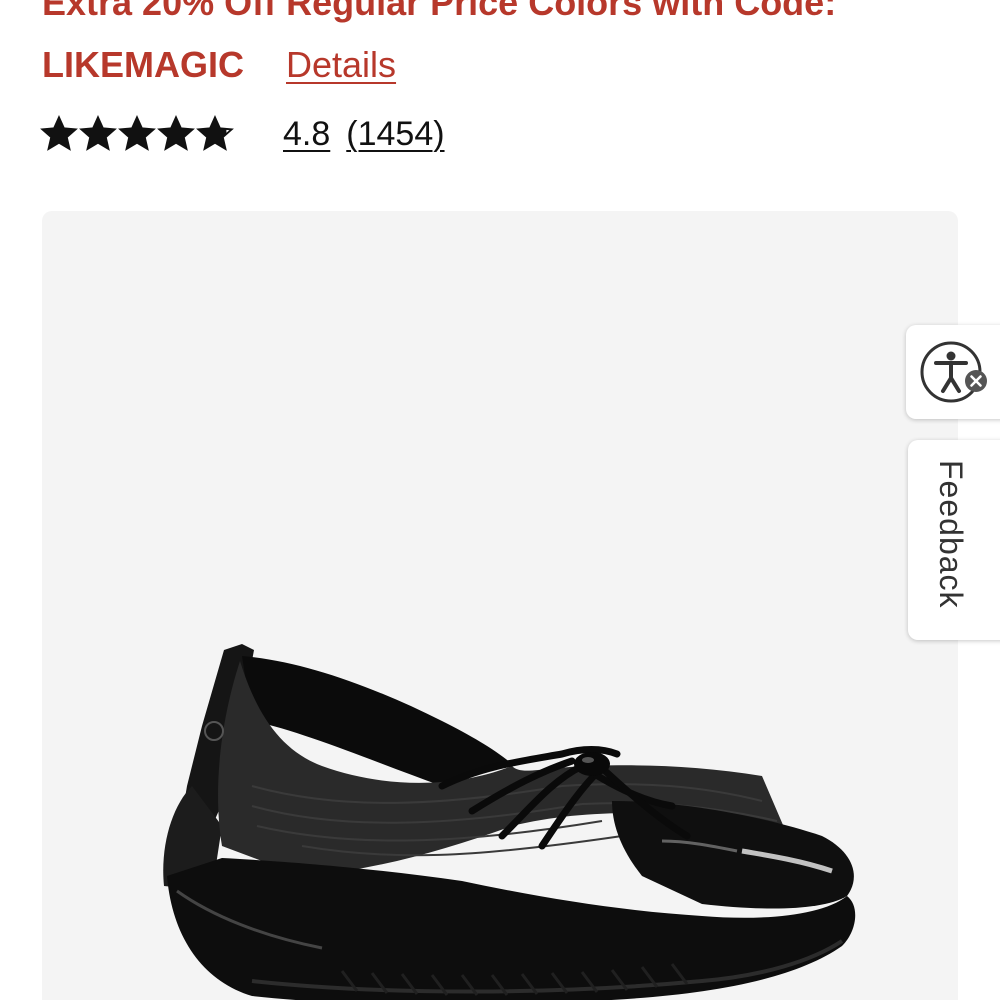  What do you see at coordinates (242, 134) in the screenshot?
I see `product-rating: 4.8 (1454)` at bounding box center [242, 134].